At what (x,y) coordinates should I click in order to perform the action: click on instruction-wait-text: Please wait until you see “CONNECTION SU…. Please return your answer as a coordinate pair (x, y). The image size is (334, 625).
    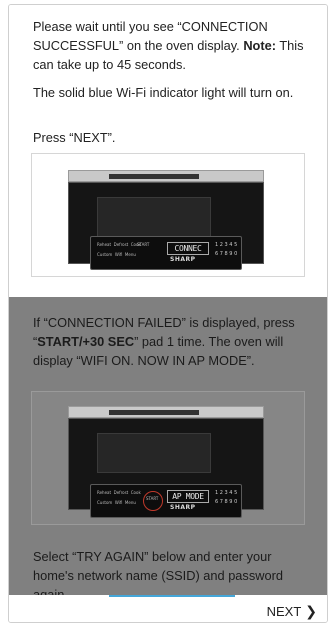
    Looking at the image, I should click on (150, 36).